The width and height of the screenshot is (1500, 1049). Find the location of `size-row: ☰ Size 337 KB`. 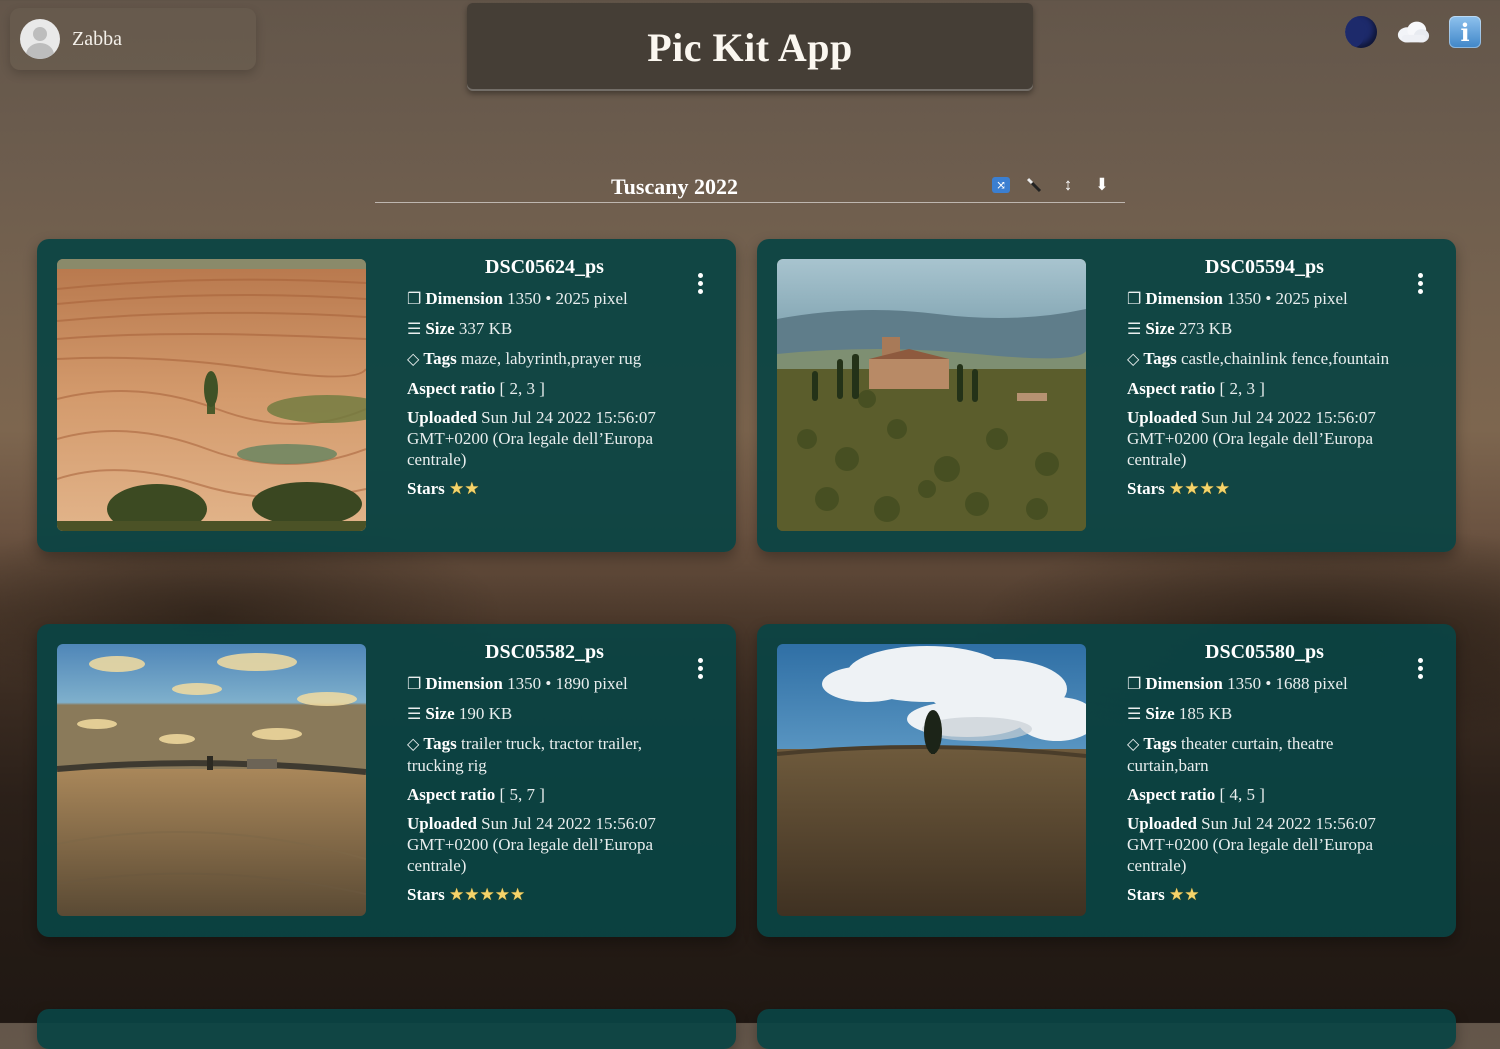

size-row: ☰ Size 337 KB is located at coordinates (460, 328).